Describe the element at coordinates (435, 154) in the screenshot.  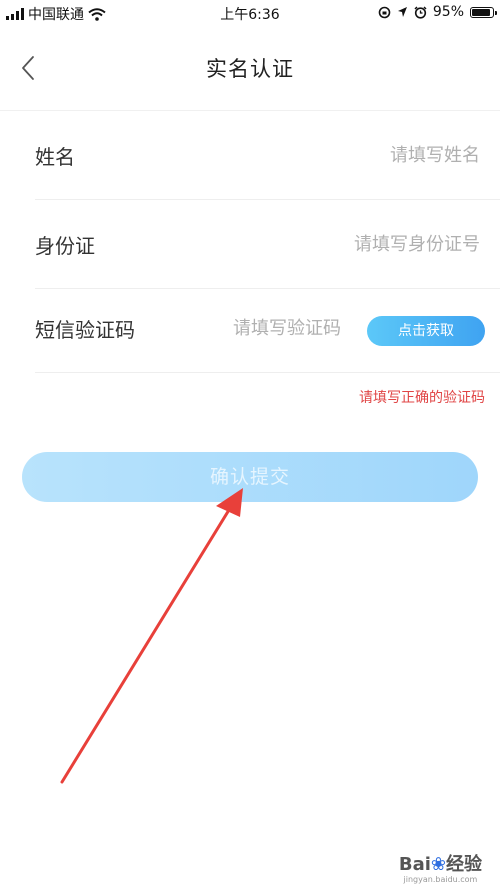
I see `name-input: 请填写姓名` at that location.